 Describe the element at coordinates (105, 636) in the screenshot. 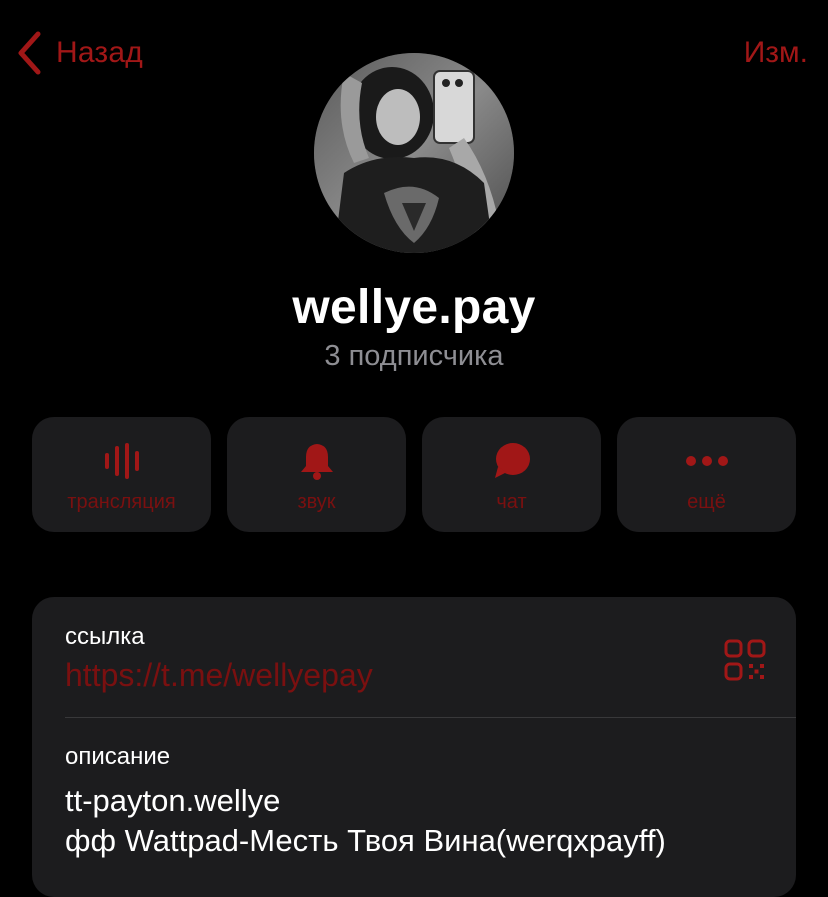

I see `link-caption: ссылка` at that location.